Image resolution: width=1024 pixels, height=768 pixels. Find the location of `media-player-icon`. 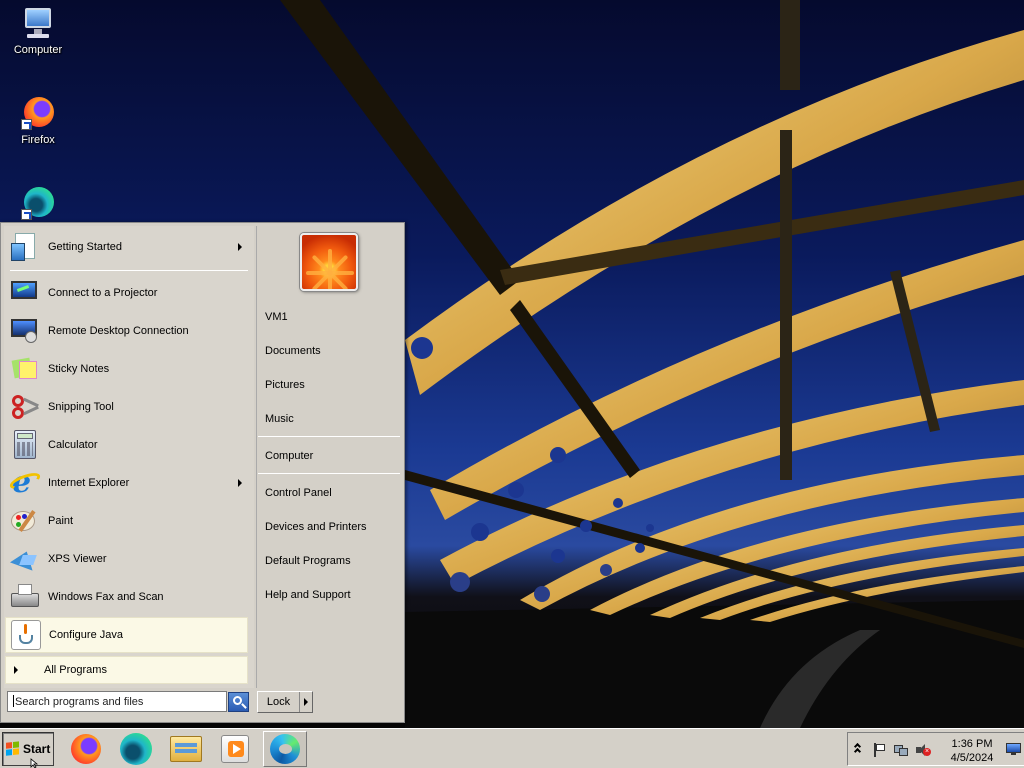

media-player-icon is located at coordinates (235, 749).